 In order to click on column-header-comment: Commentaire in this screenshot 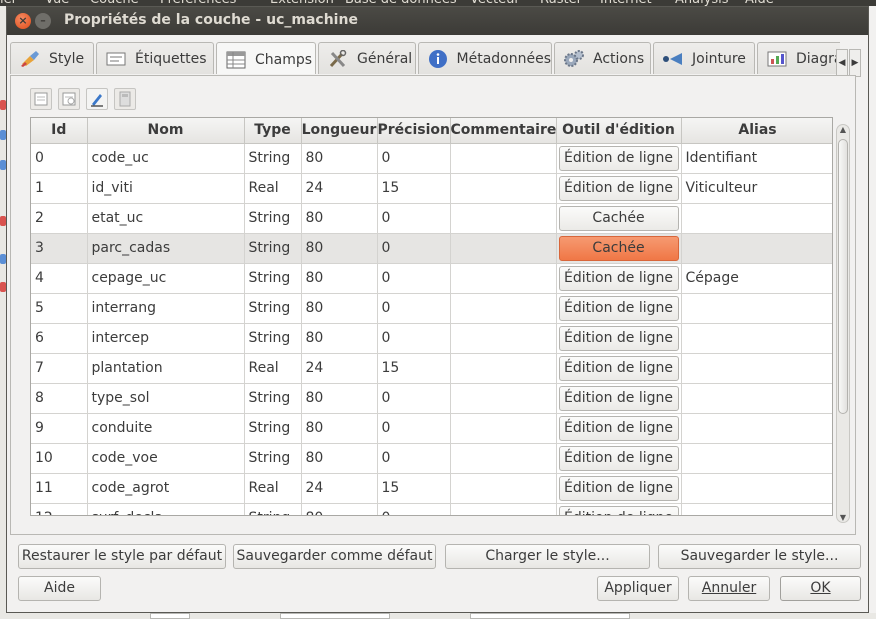, I will do `click(503, 131)`.